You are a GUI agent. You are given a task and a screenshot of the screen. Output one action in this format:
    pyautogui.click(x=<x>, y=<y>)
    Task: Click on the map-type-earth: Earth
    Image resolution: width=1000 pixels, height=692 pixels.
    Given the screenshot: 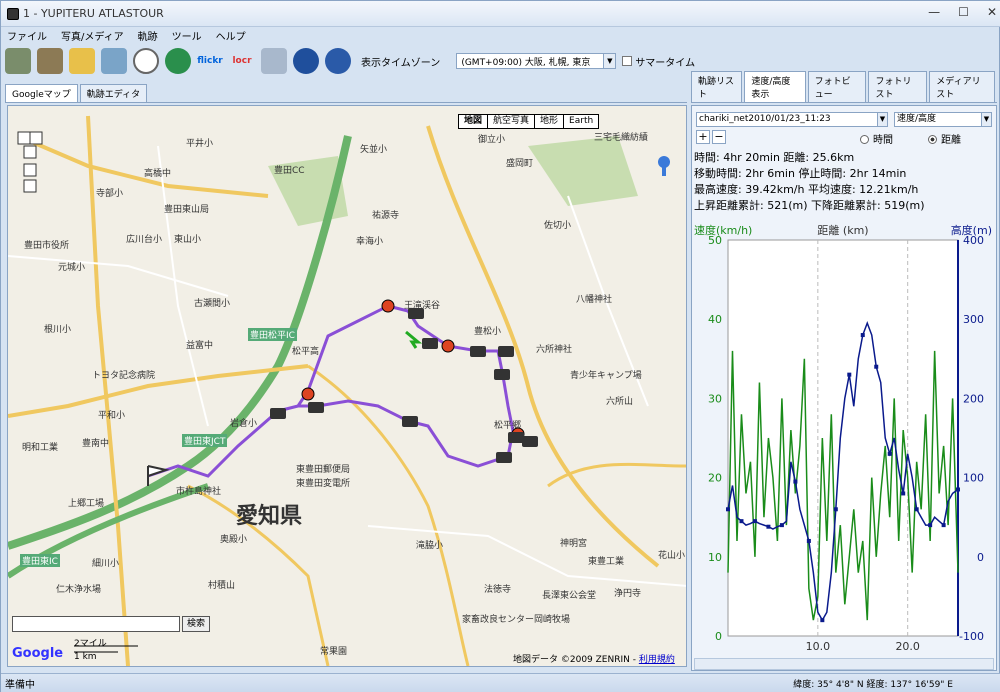 What is the action you would take?
    pyautogui.click(x=581, y=121)
    